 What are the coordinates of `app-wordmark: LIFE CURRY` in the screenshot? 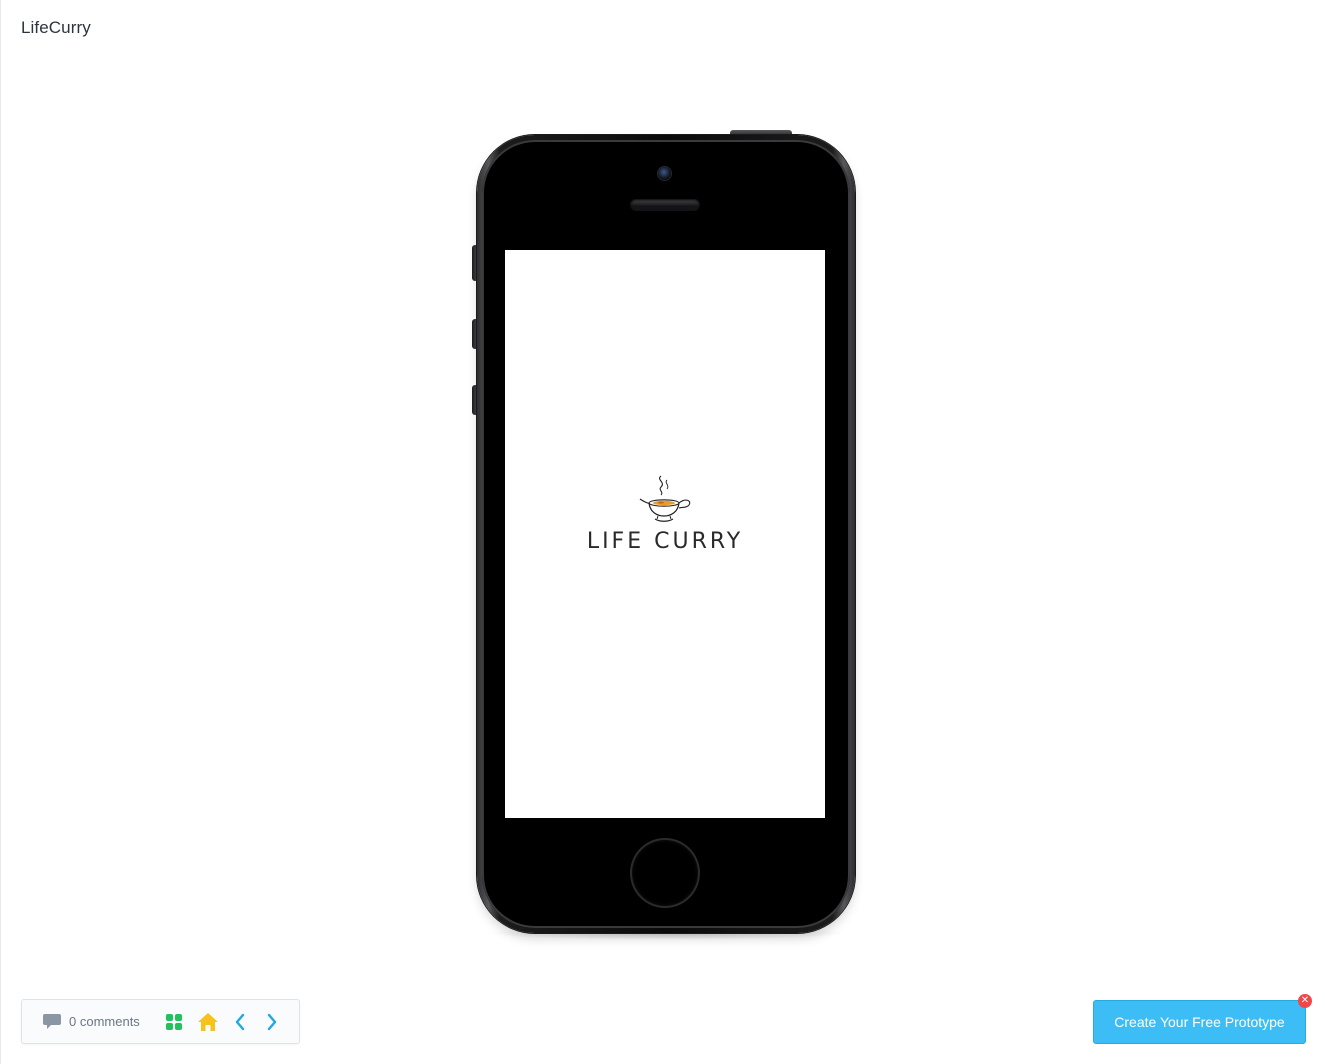 It's located at (665, 541).